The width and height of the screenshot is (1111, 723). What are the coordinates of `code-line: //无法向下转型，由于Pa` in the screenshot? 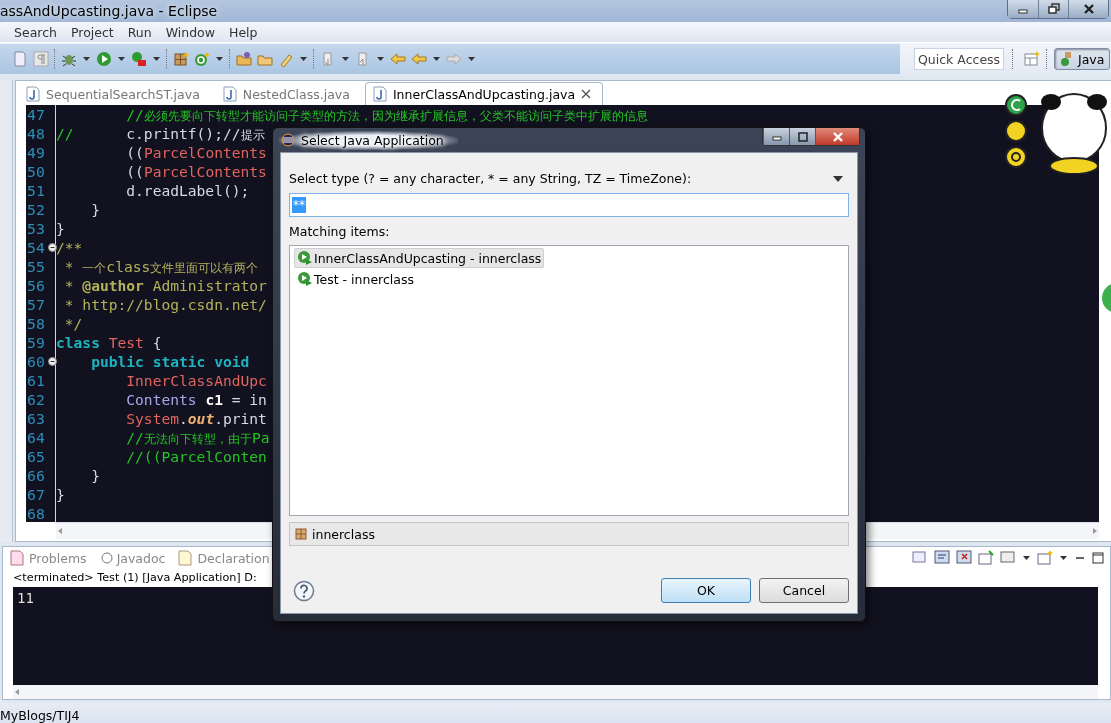 It's located at (197, 437).